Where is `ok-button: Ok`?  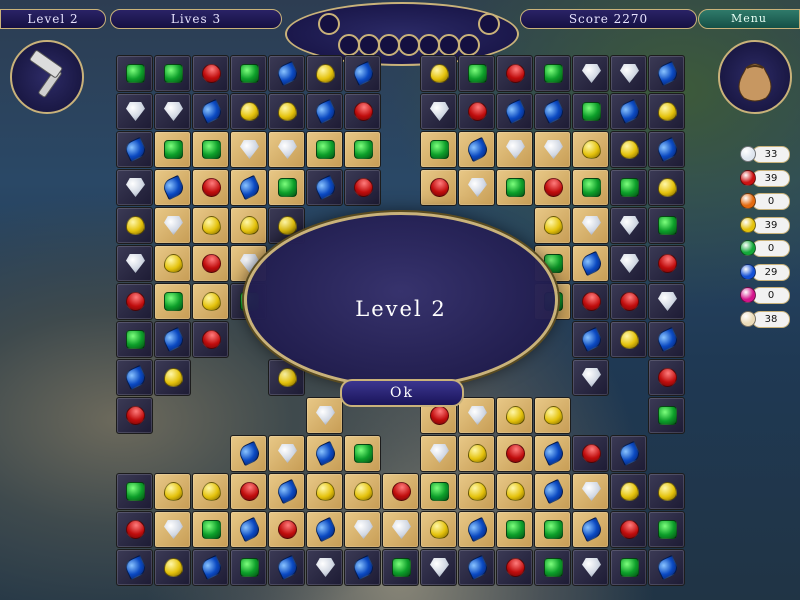 ok-button: Ok is located at coordinates (402, 393).